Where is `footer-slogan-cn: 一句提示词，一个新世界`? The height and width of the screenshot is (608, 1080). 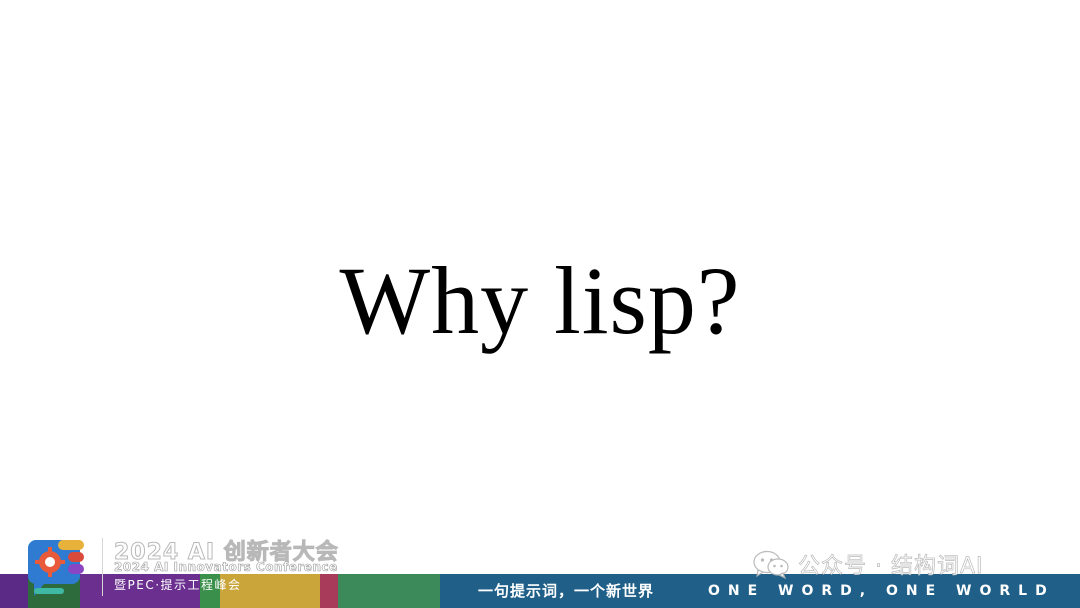
footer-slogan-cn: 一句提示词，一个新世界 is located at coordinates (566, 591).